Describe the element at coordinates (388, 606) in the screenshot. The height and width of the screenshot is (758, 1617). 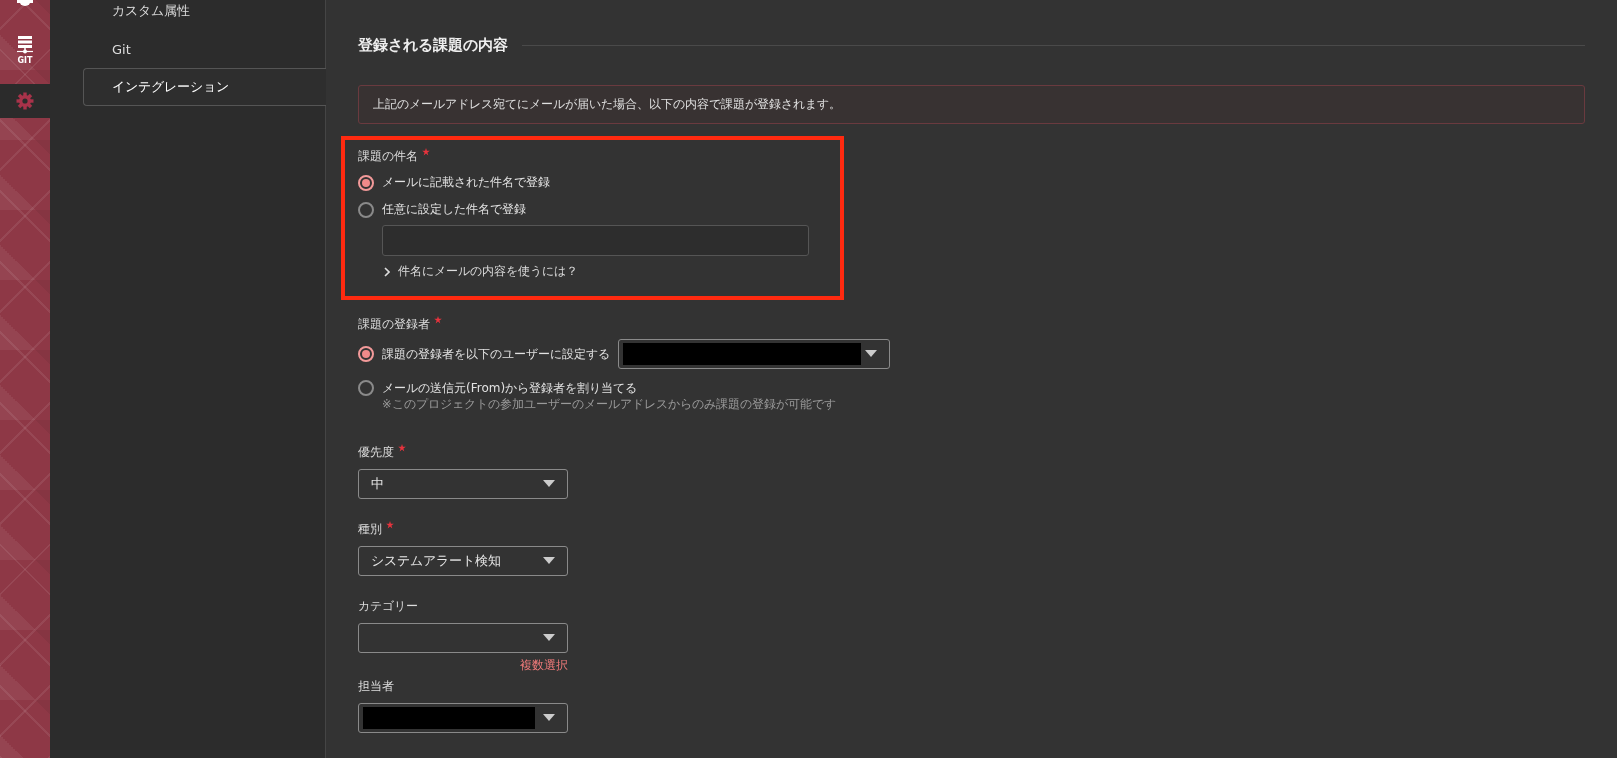
I see `field-label: カテゴリー` at that location.